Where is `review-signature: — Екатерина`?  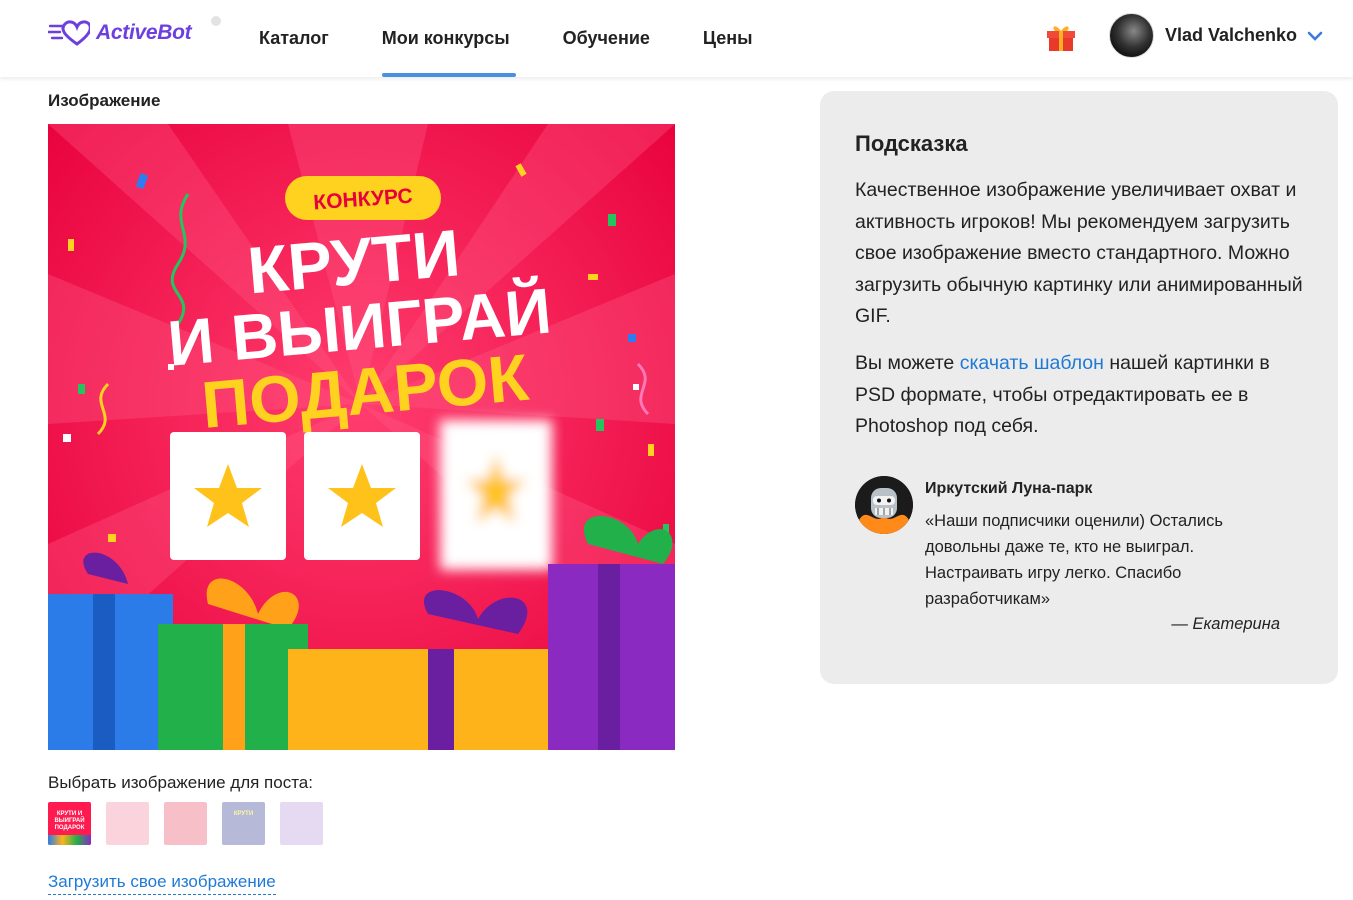
review-signature: — Екатерина is located at coordinates (1225, 624).